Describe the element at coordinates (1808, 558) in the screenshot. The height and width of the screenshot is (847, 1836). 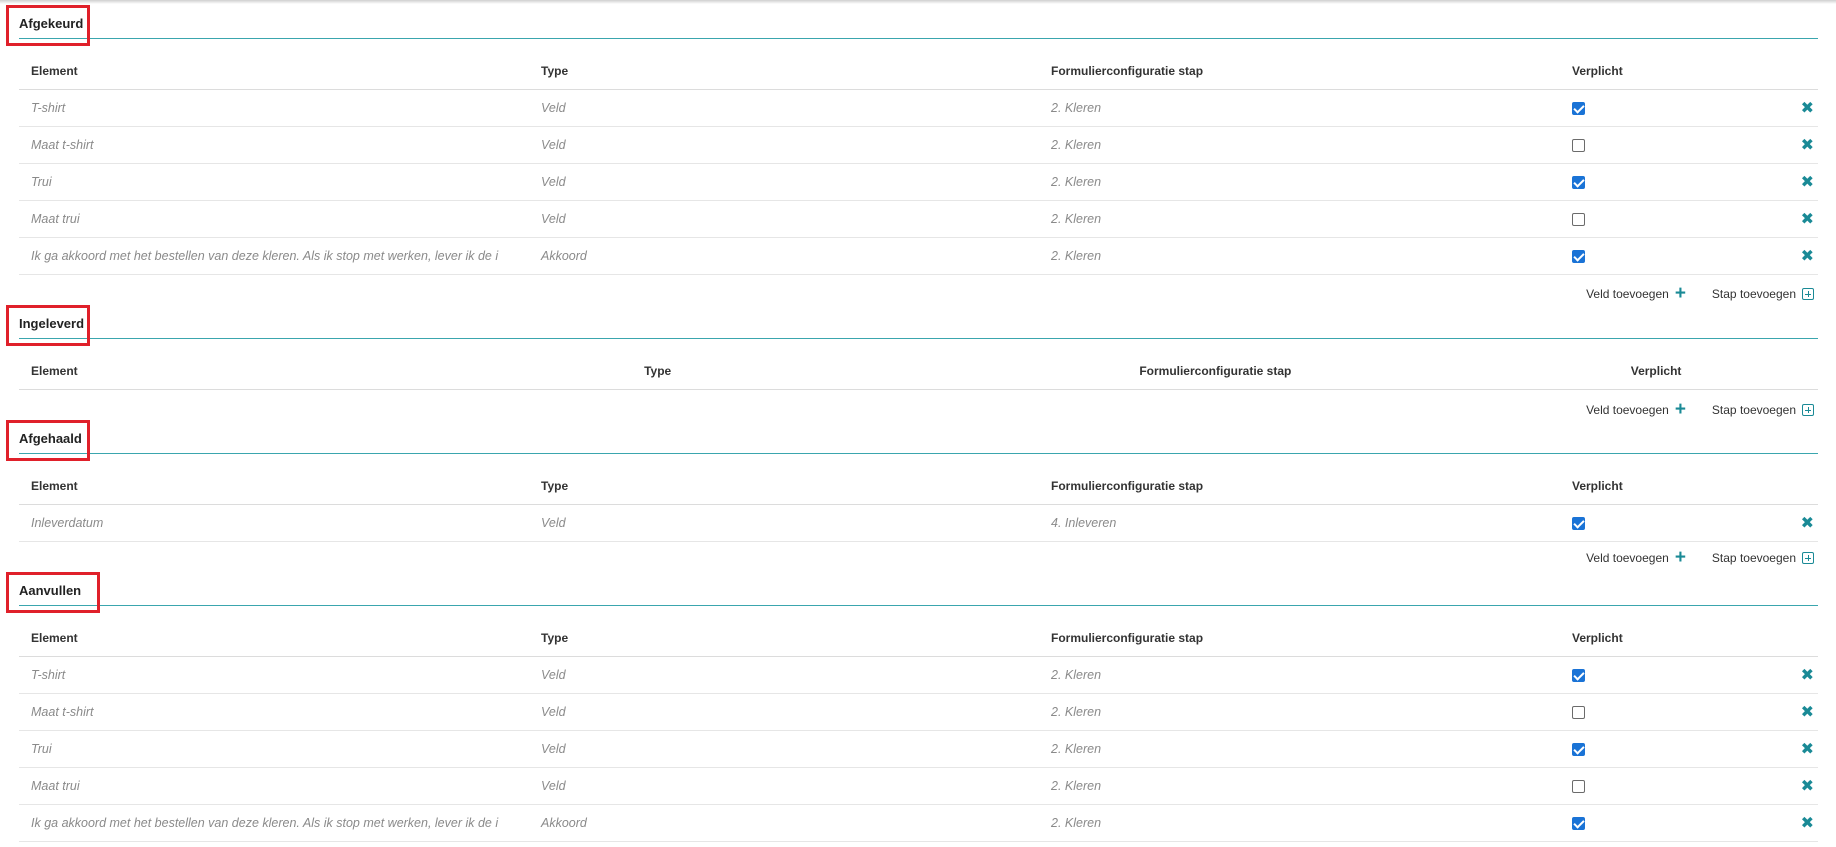
I see `plus-square-icon` at that location.